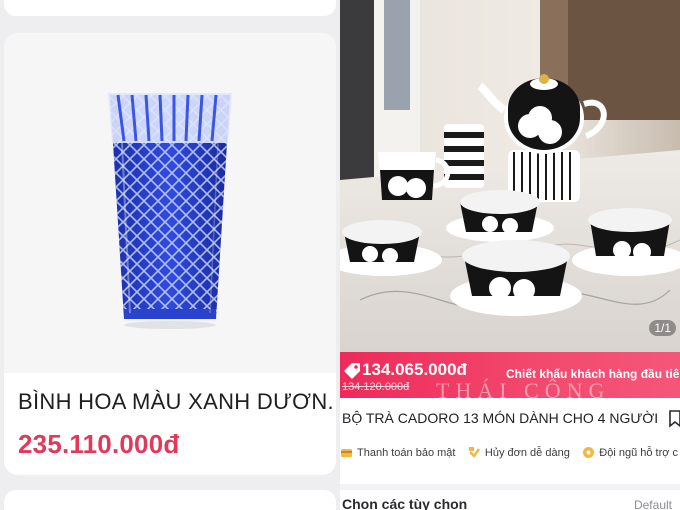  I want to click on perk-label: Đội ngũ hỗ trợ c, so click(639, 452).